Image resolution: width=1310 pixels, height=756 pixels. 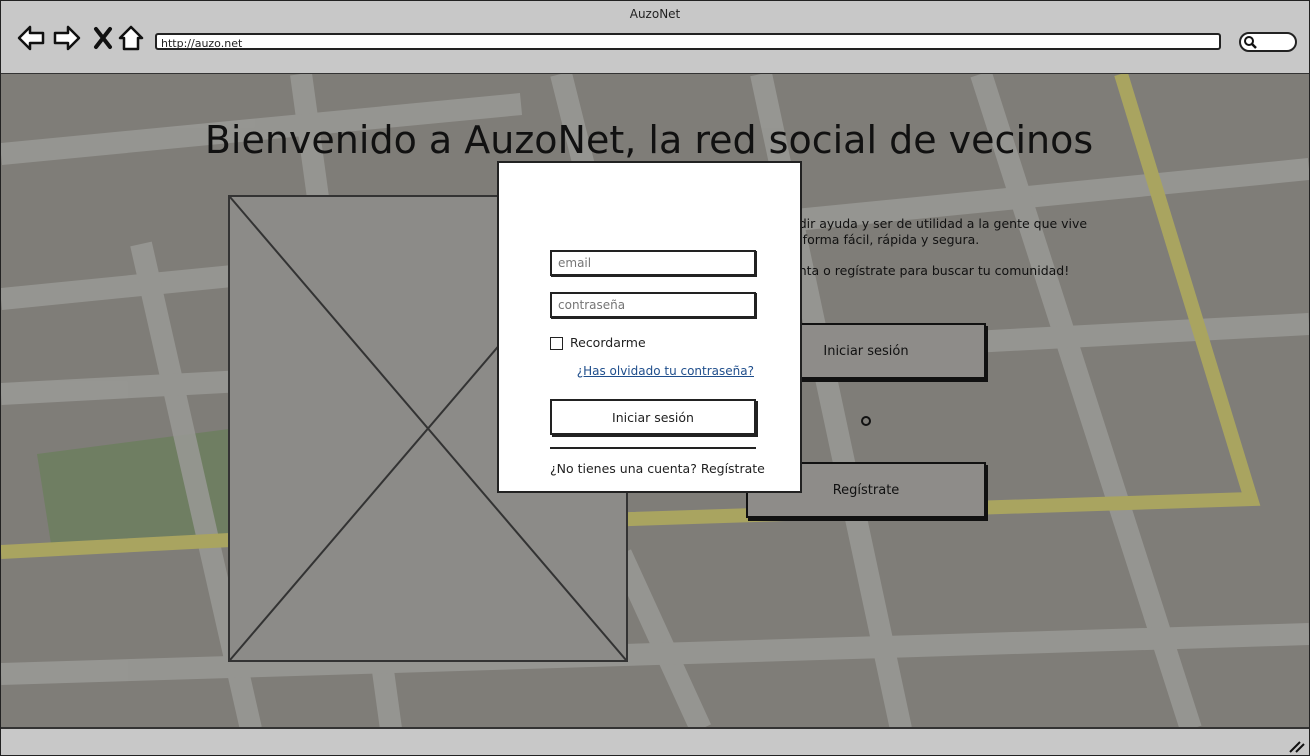 I want to click on forward-button, so click(x=67, y=38).